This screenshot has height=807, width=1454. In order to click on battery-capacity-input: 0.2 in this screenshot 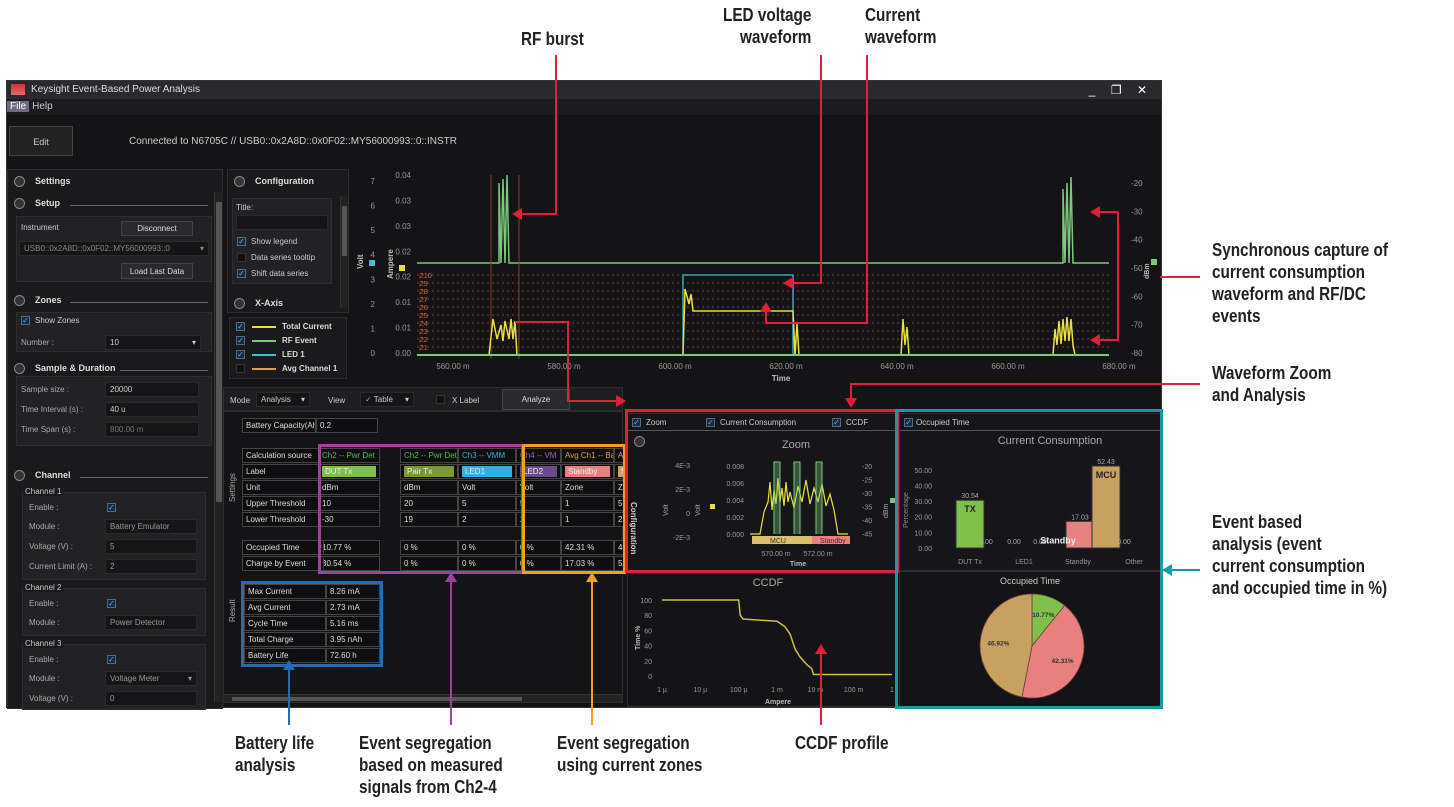, I will do `click(347, 425)`.